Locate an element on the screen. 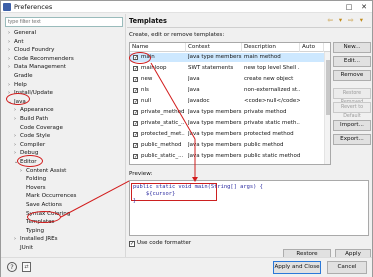 This screenshot has width=373, height=277. history-nav-icons: ⇦ ▾ ⇨ ▾ is located at coordinates (346, 20).